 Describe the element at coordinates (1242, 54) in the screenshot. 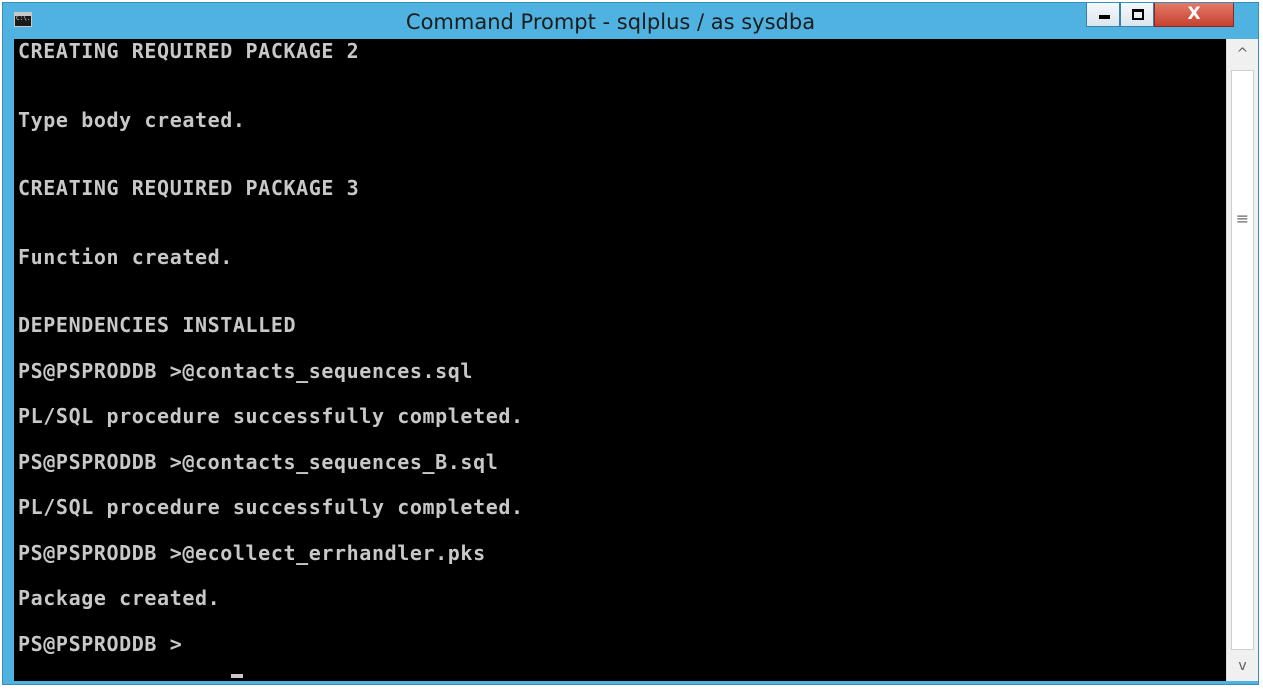

I see `scroll-up-arrow-icon: ^` at that location.